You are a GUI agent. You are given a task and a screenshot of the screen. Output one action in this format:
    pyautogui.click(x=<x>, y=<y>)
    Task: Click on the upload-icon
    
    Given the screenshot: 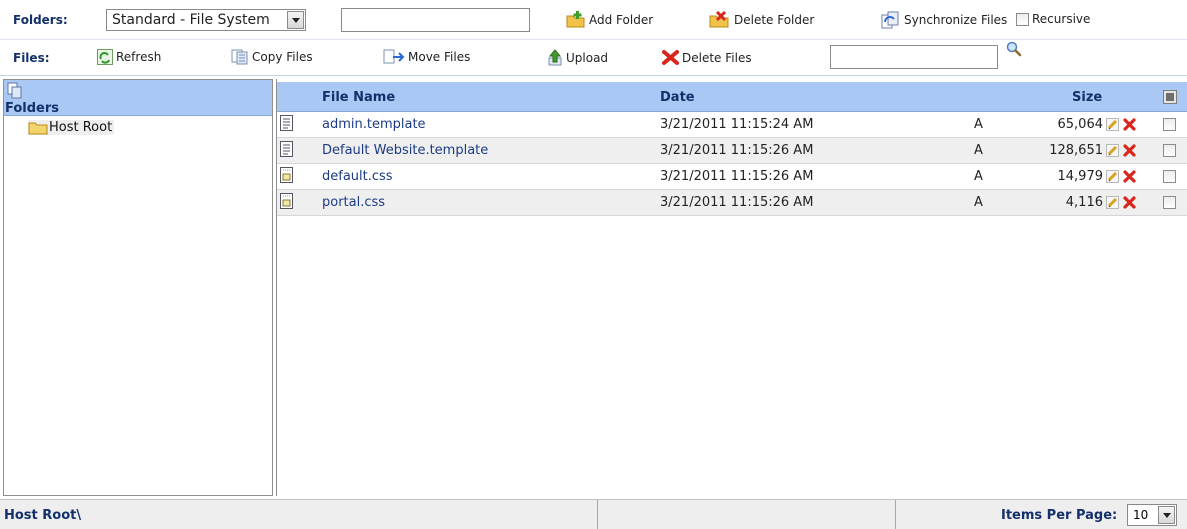 What is the action you would take?
    pyautogui.click(x=555, y=57)
    